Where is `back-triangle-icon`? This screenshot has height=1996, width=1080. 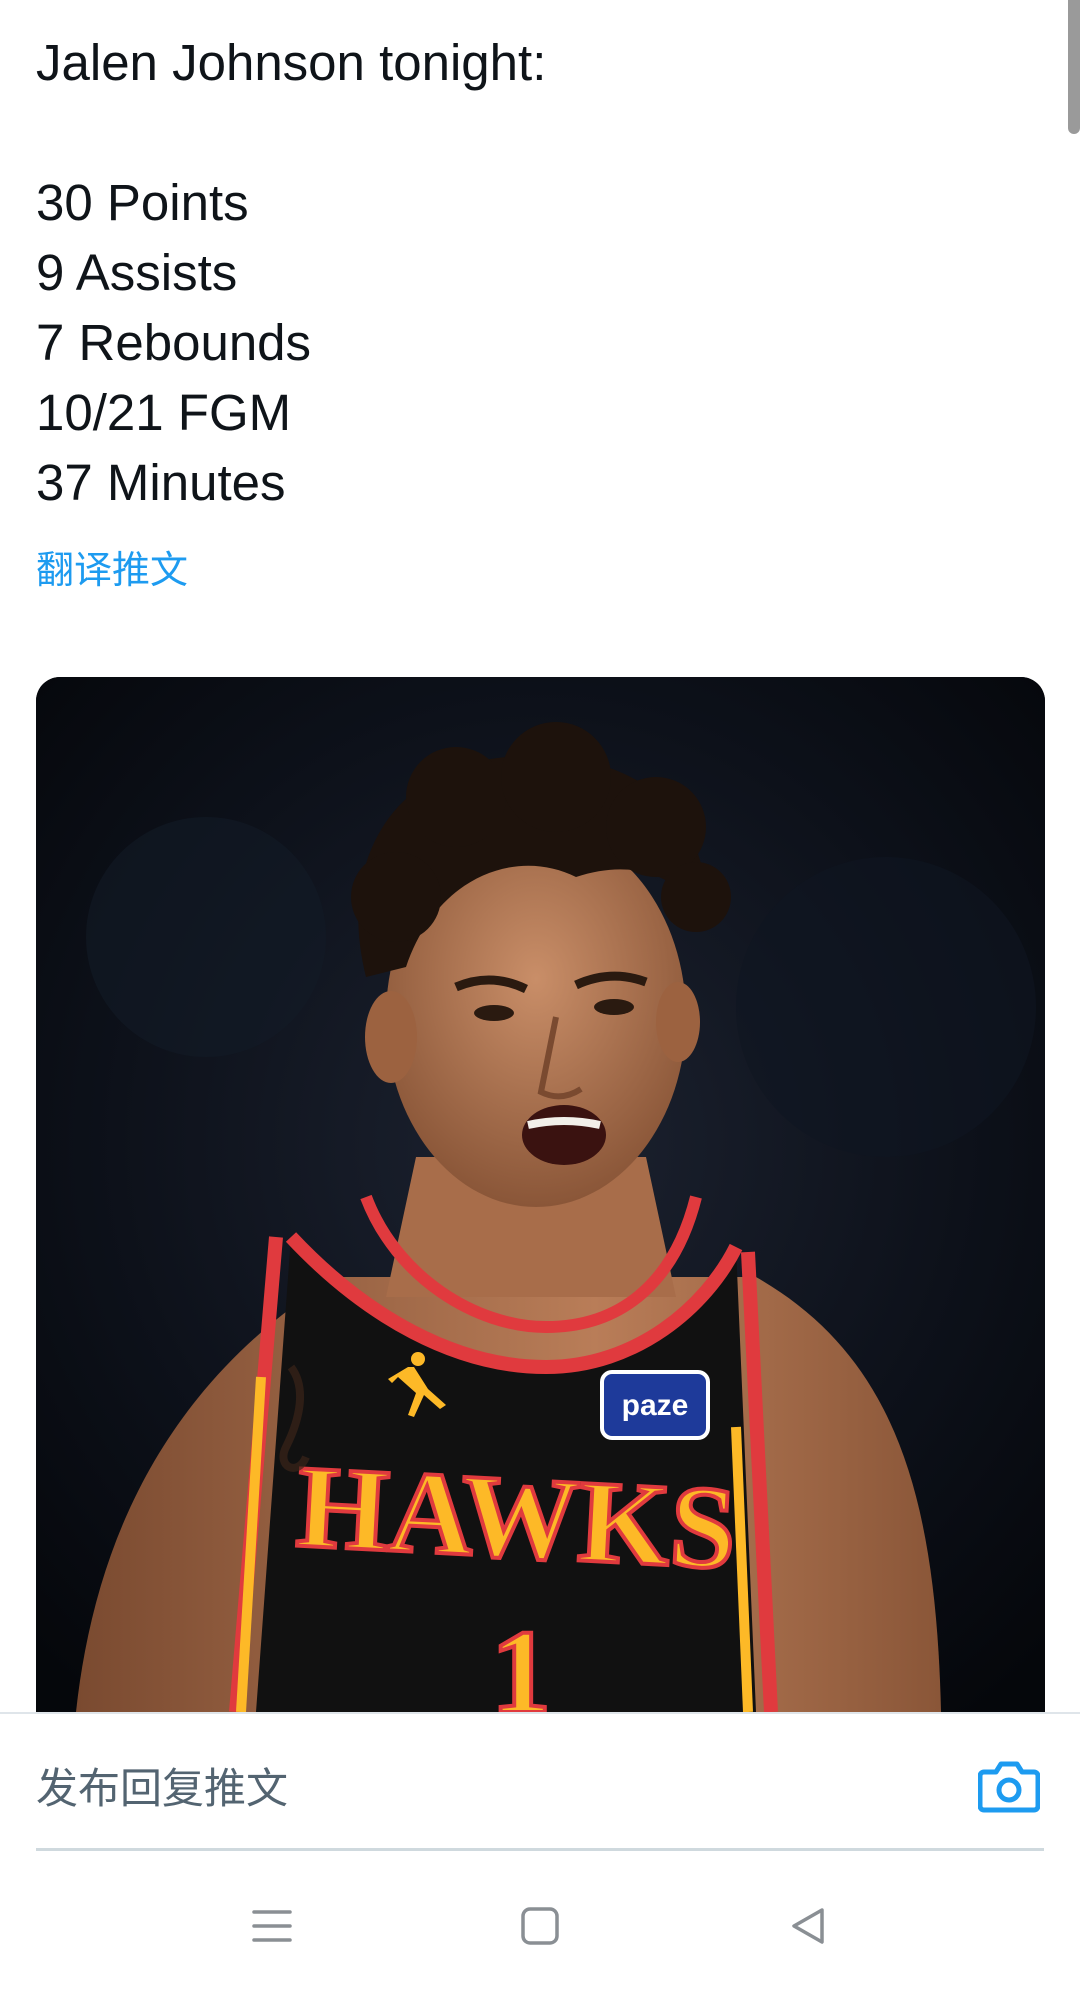 back-triangle-icon is located at coordinates (808, 1926).